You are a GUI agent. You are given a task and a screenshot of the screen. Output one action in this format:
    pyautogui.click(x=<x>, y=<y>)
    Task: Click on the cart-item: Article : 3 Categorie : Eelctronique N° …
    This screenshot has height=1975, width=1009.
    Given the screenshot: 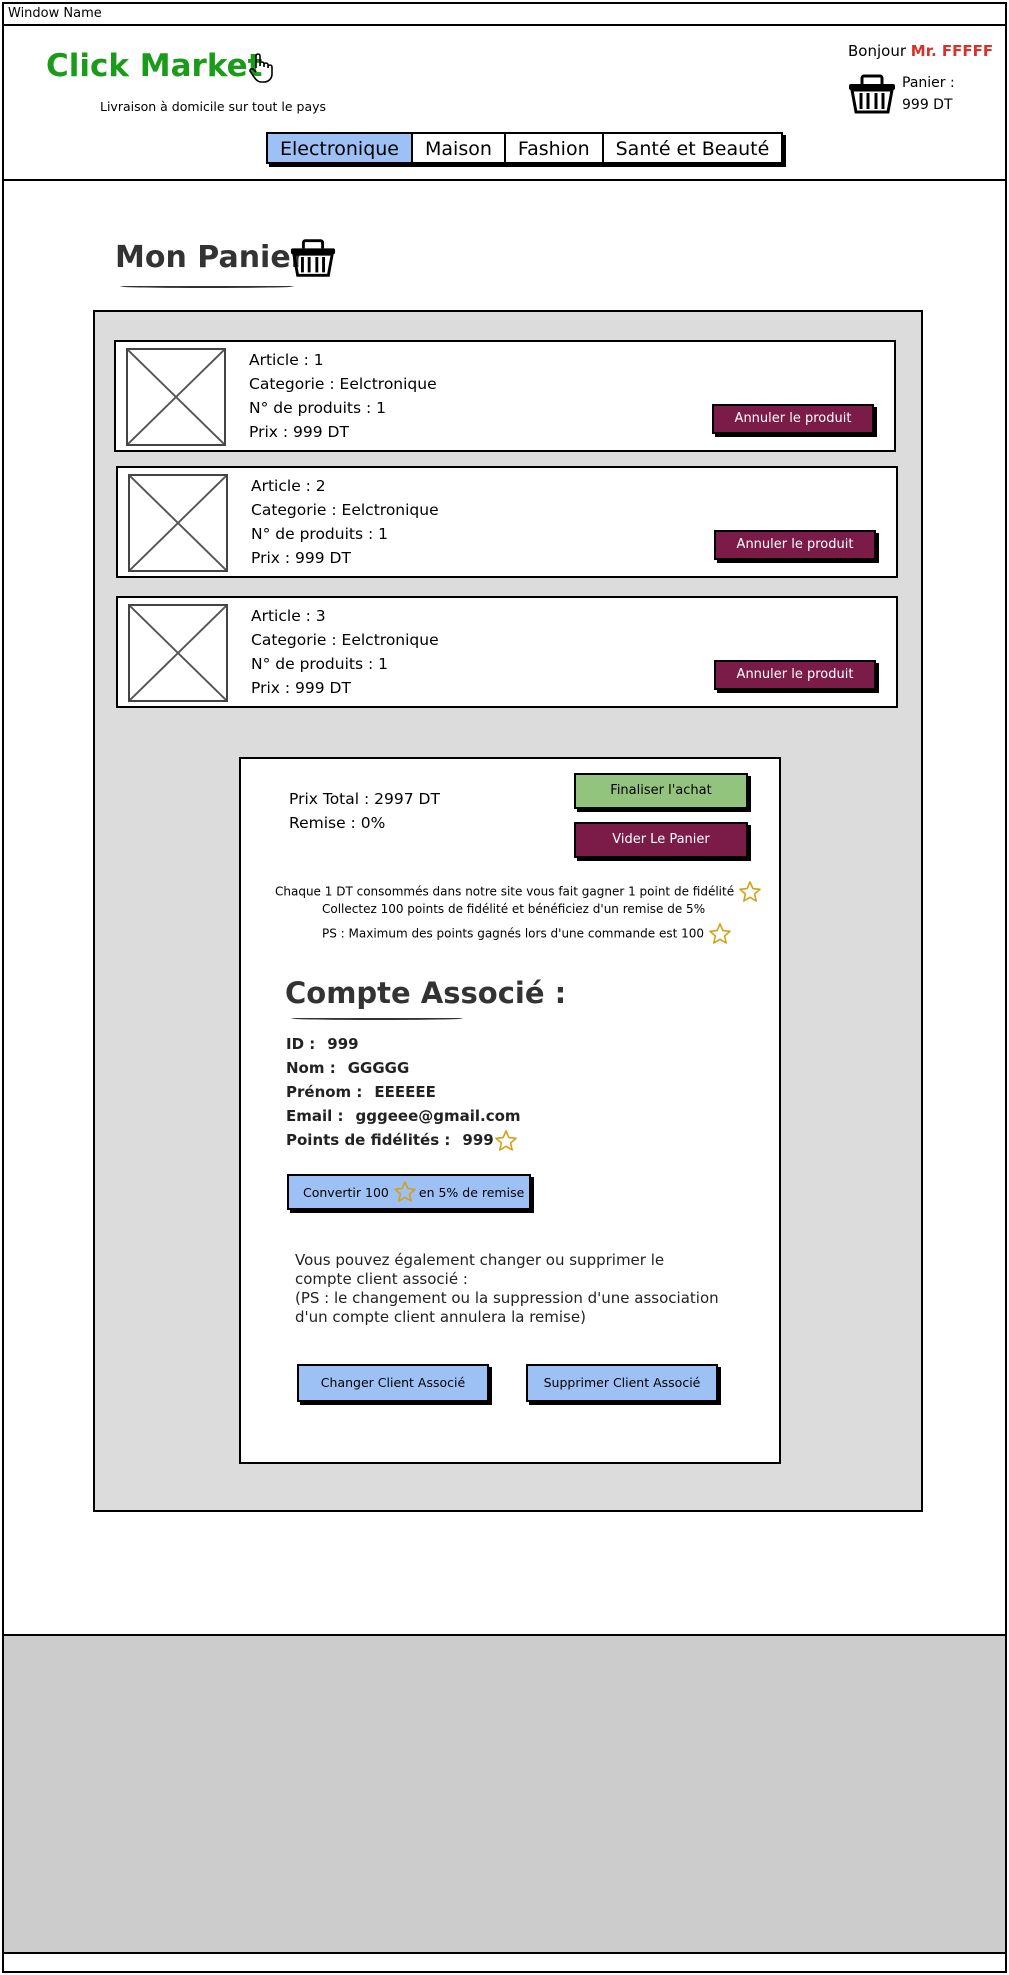 What is the action you would take?
    pyautogui.click(x=507, y=652)
    